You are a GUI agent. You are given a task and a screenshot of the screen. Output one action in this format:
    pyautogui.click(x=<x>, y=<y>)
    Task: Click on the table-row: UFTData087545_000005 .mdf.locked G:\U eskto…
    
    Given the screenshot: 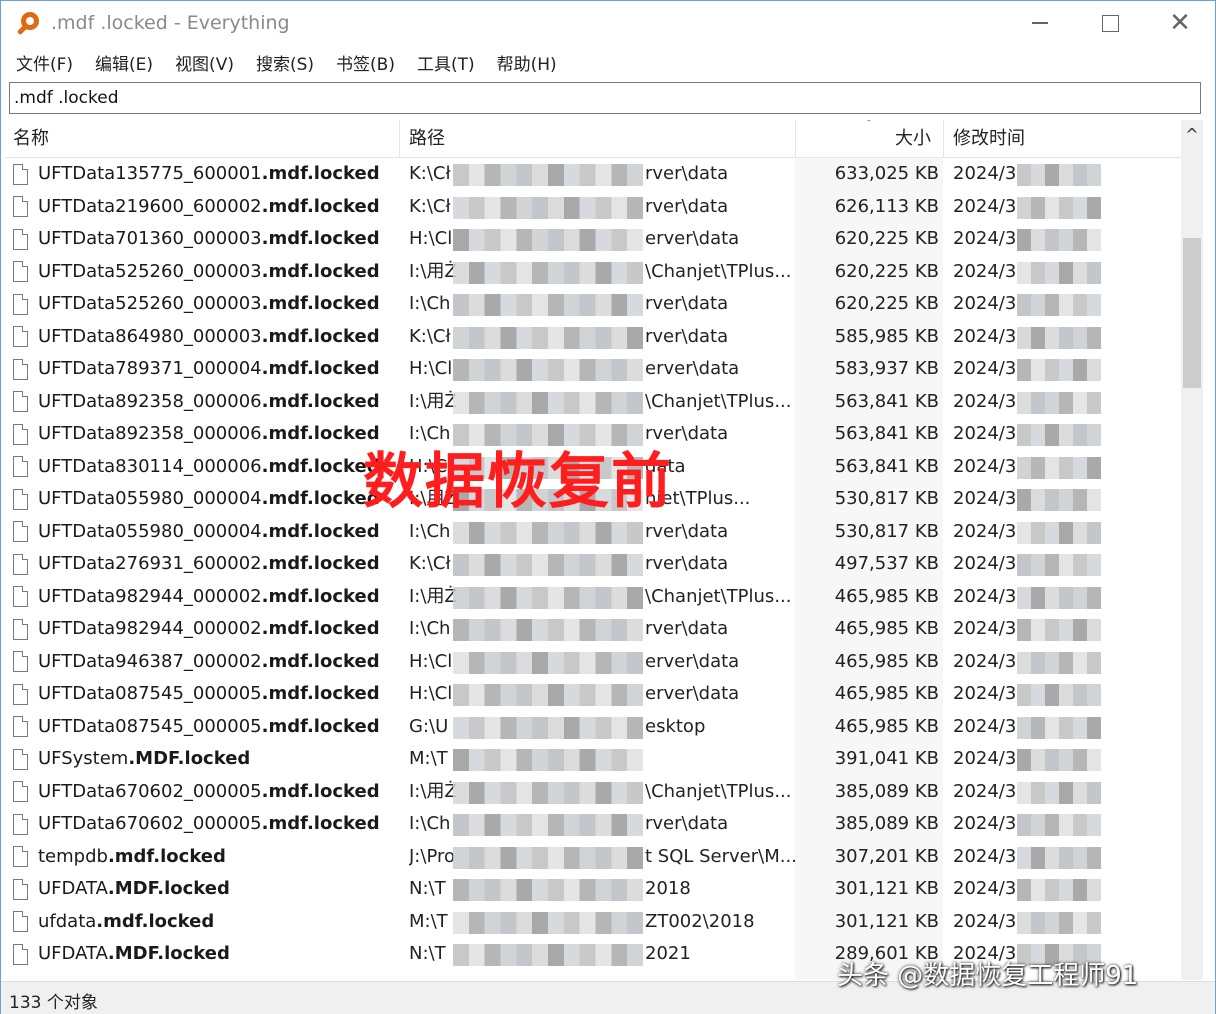 What is the action you would take?
    pyautogui.click(x=593, y=727)
    